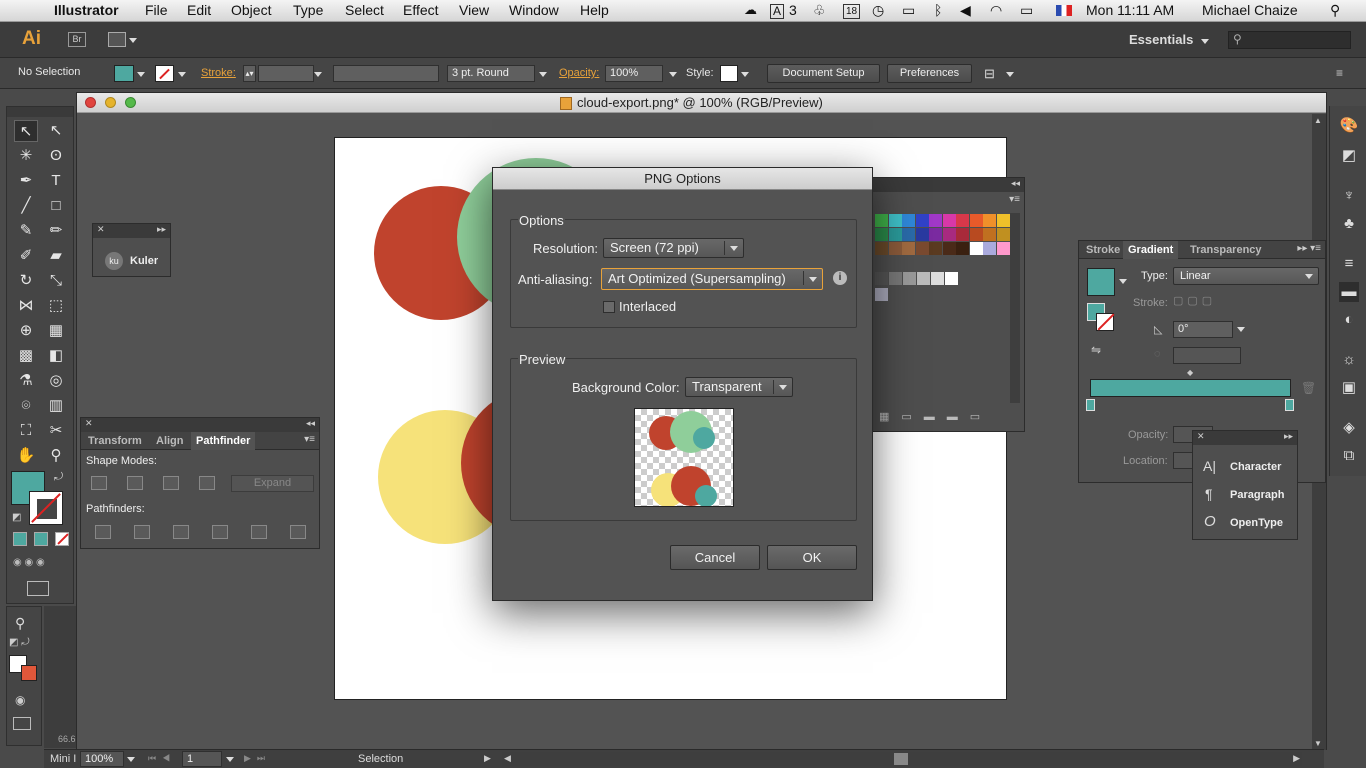  What do you see at coordinates (715, 557) in the screenshot?
I see `cancel-button: Cancel` at bounding box center [715, 557].